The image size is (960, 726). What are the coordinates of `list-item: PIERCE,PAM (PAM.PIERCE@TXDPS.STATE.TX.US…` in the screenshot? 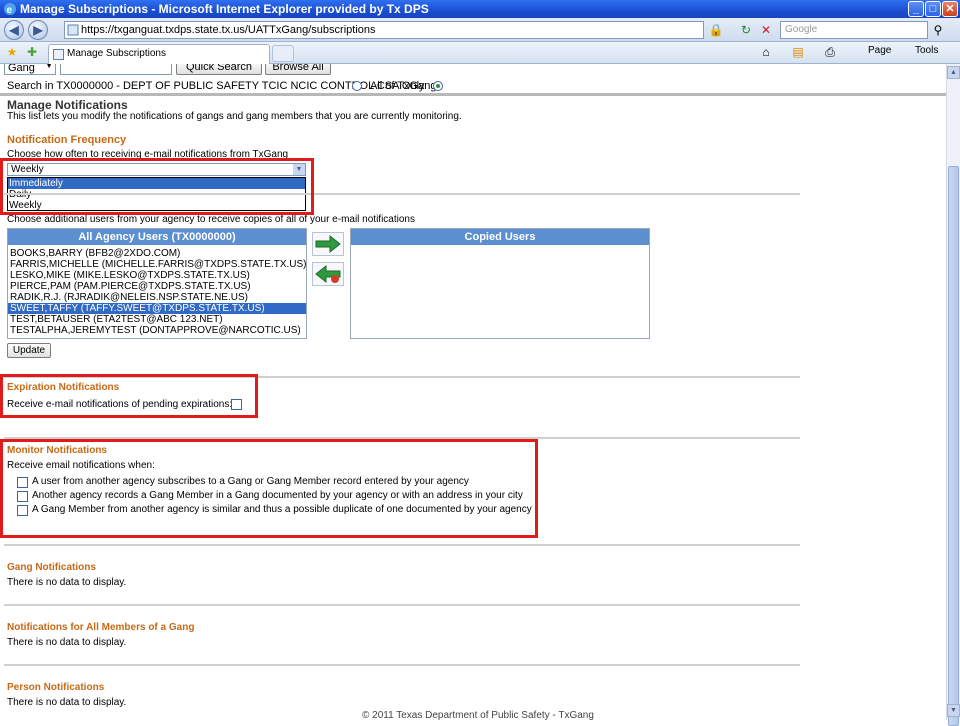 It's located at (130, 286).